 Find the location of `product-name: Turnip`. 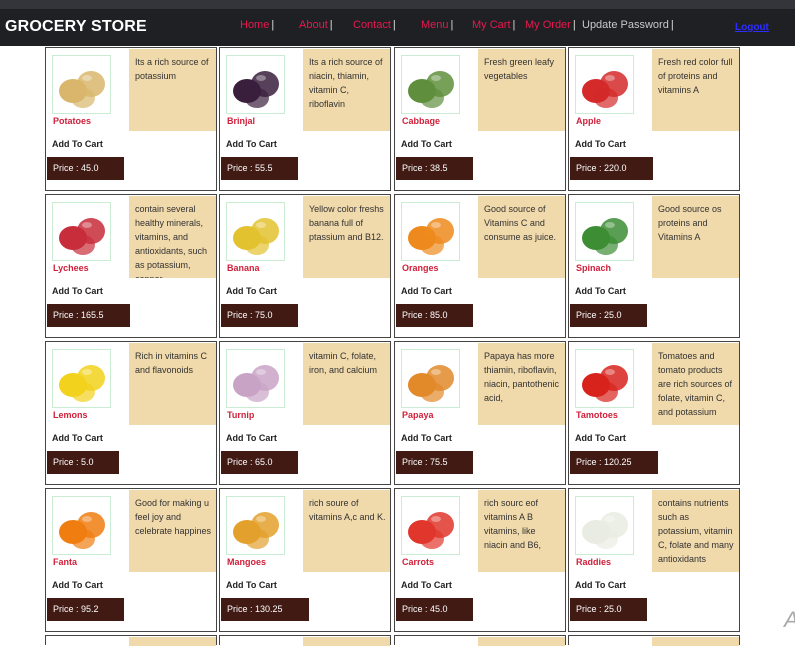

product-name: Turnip is located at coordinates (241, 415).